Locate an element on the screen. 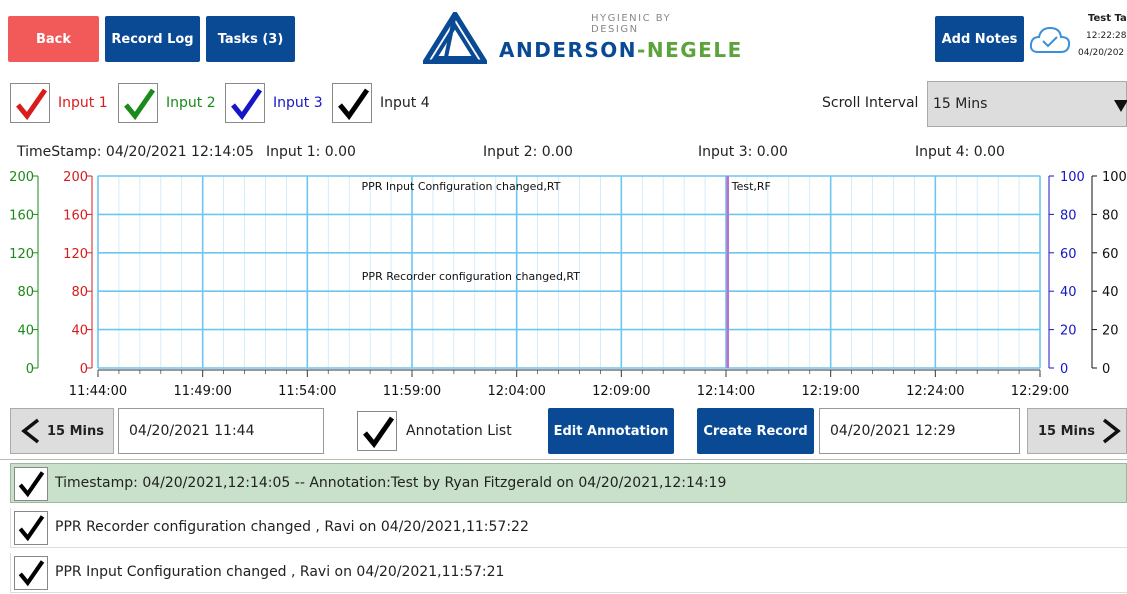 The image size is (1127, 594). header-date: 04/20/202 is located at coordinates (1101, 53).